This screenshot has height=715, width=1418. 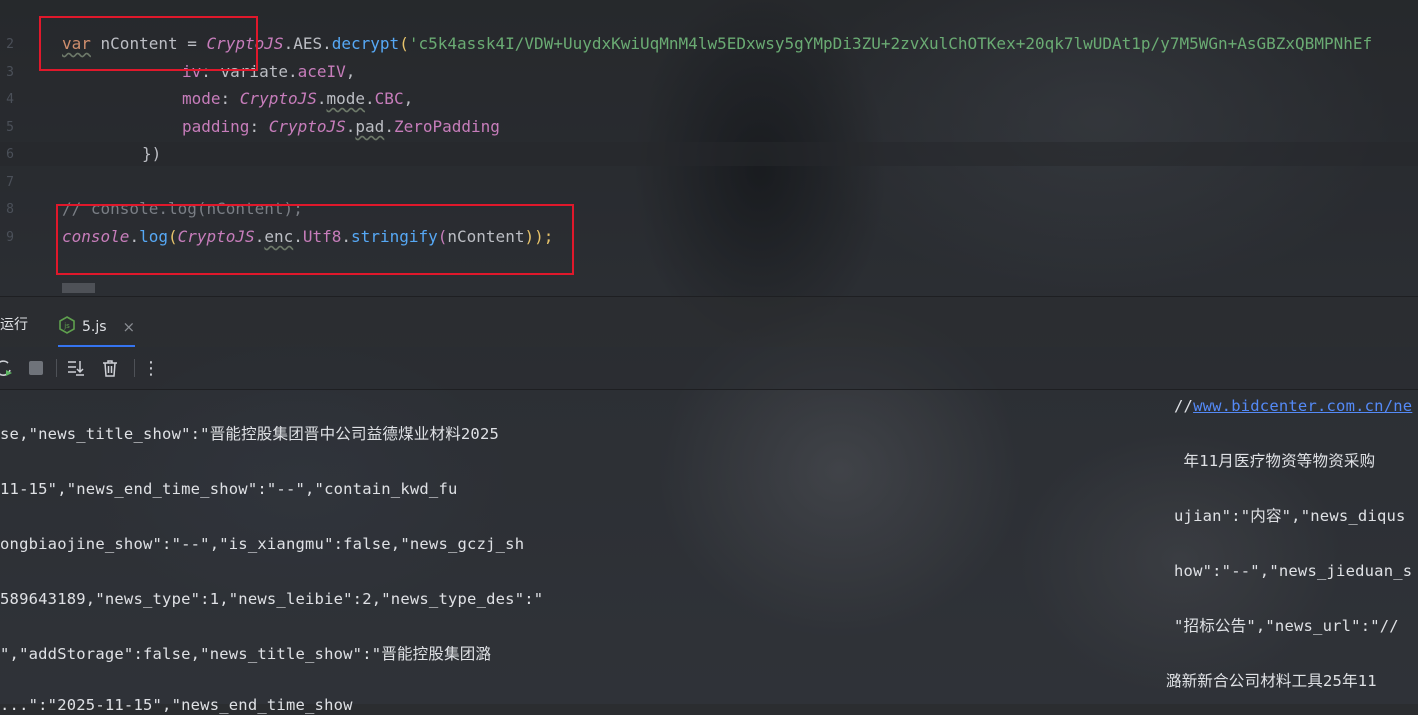 I want to click on rerun-icon, so click(x=7, y=368).